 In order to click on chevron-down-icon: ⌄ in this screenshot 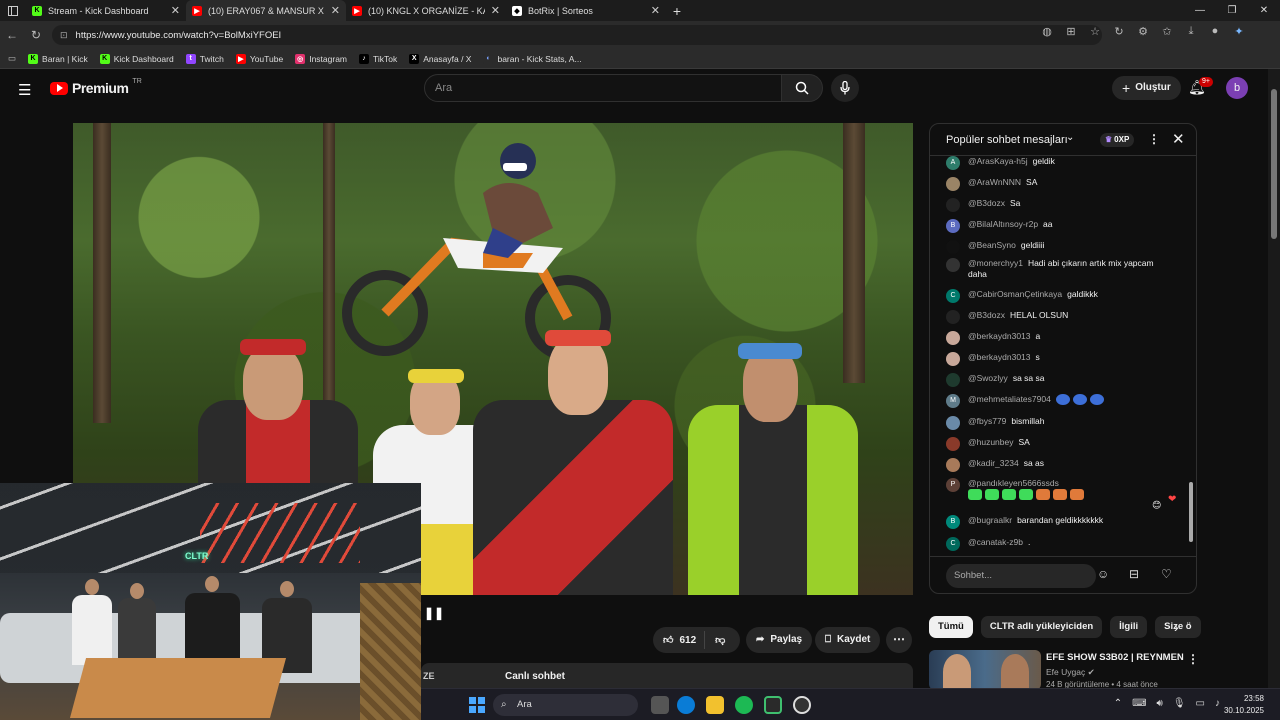, I will do `click(1070, 137)`.